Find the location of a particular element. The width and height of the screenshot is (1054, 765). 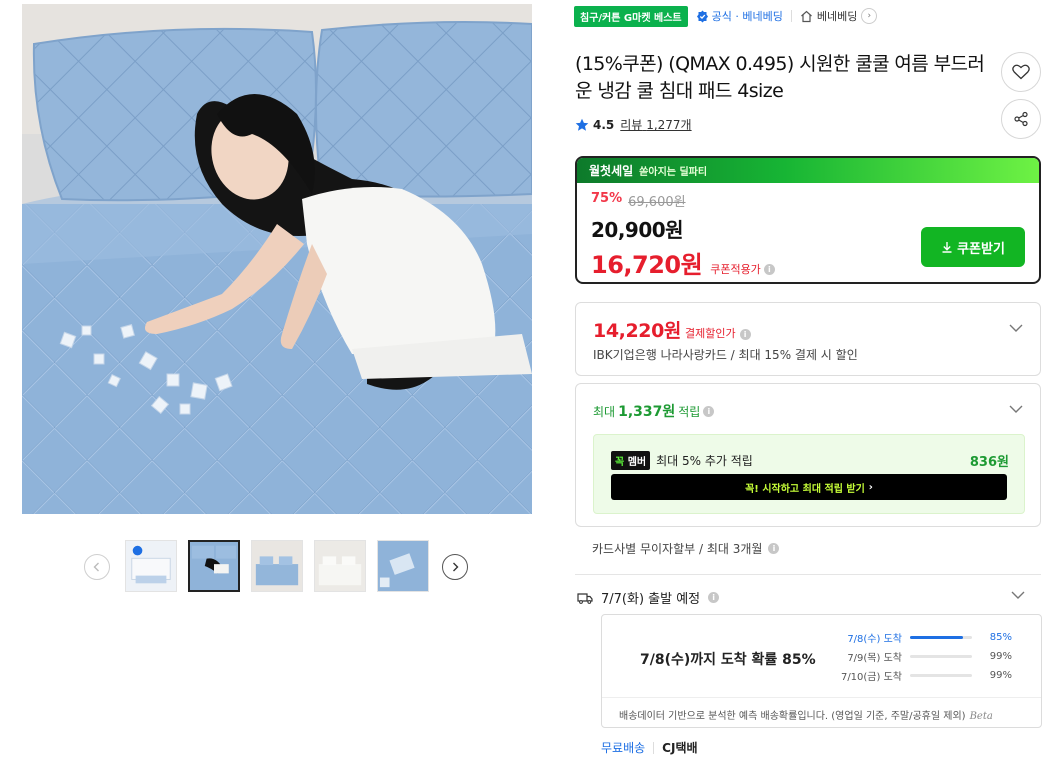

points-amount: 1,337원 is located at coordinates (647, 412).